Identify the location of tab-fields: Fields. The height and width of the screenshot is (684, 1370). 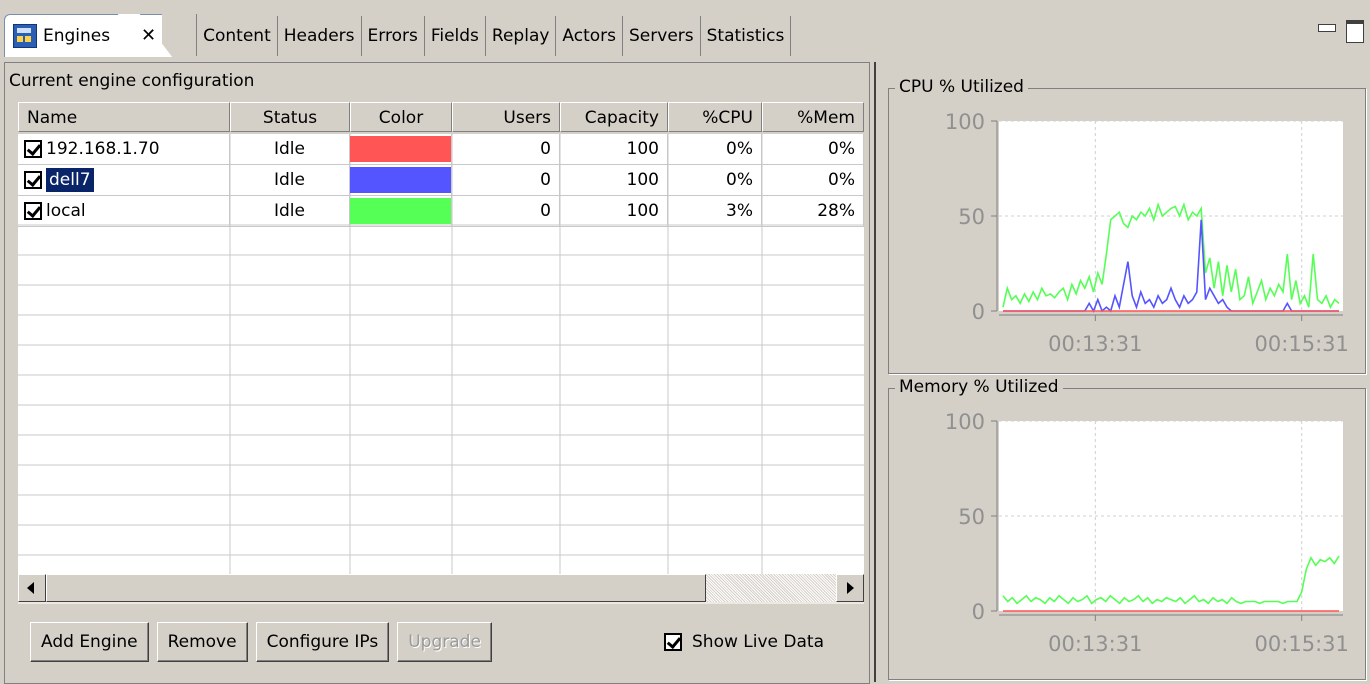
(455, 36).